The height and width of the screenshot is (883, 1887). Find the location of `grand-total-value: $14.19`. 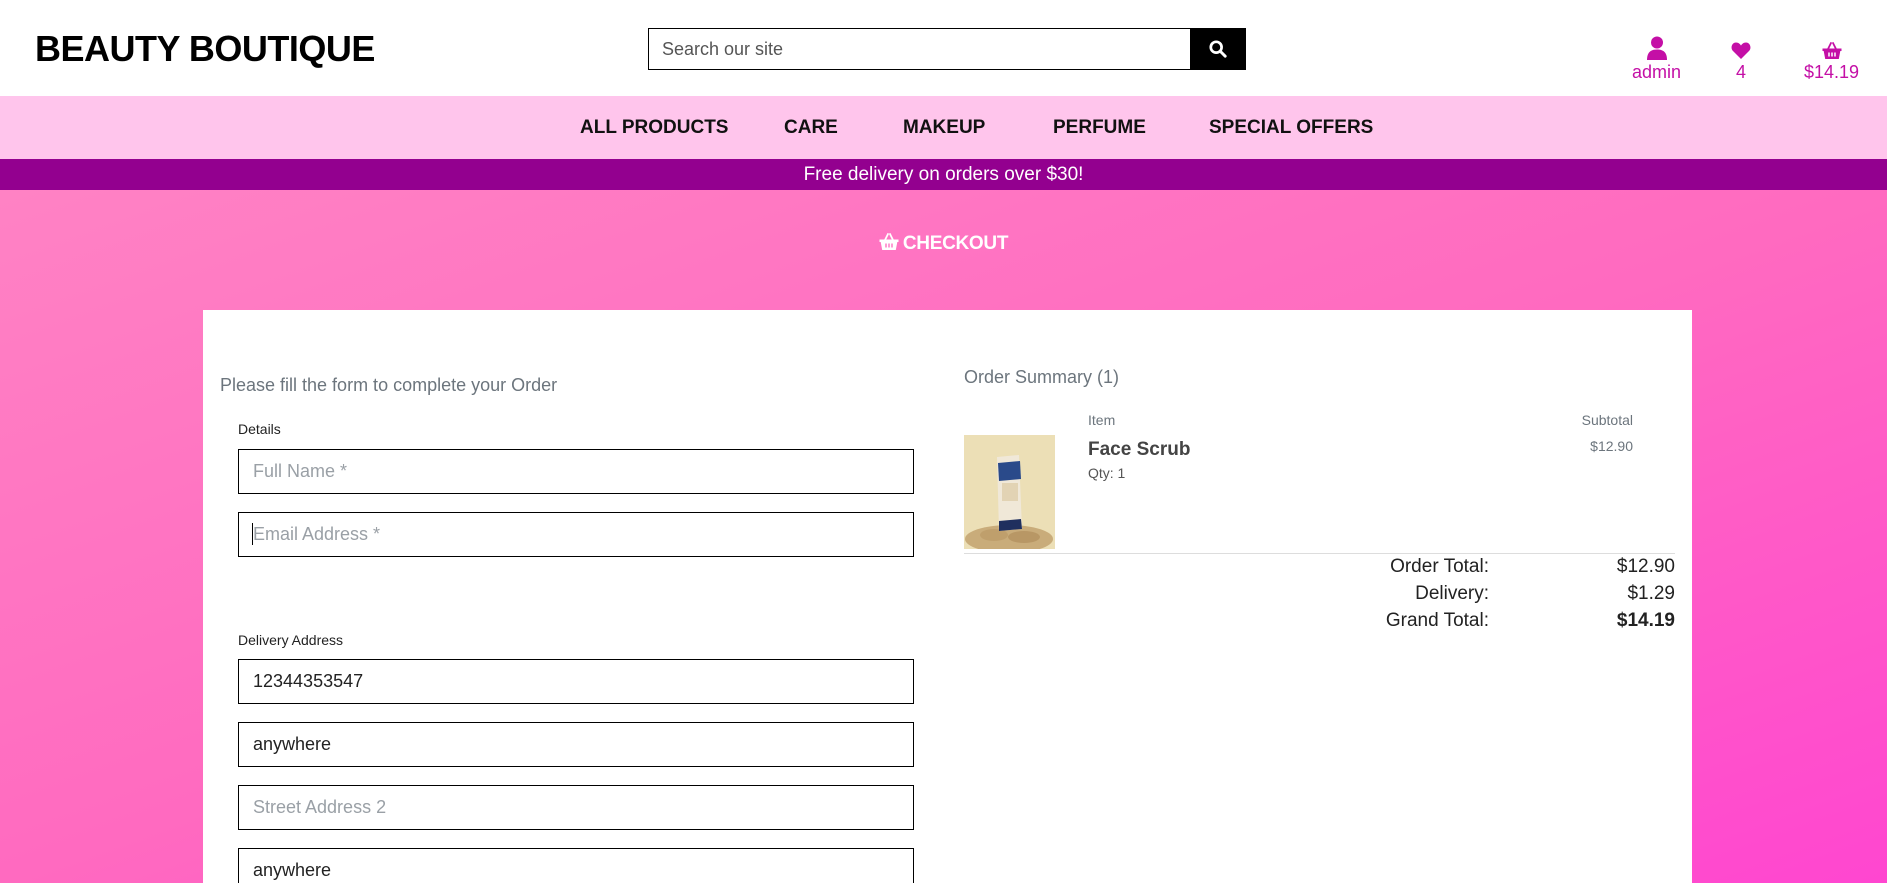

grand-total-value: $14.19 is located at coordinates (1645, 620).